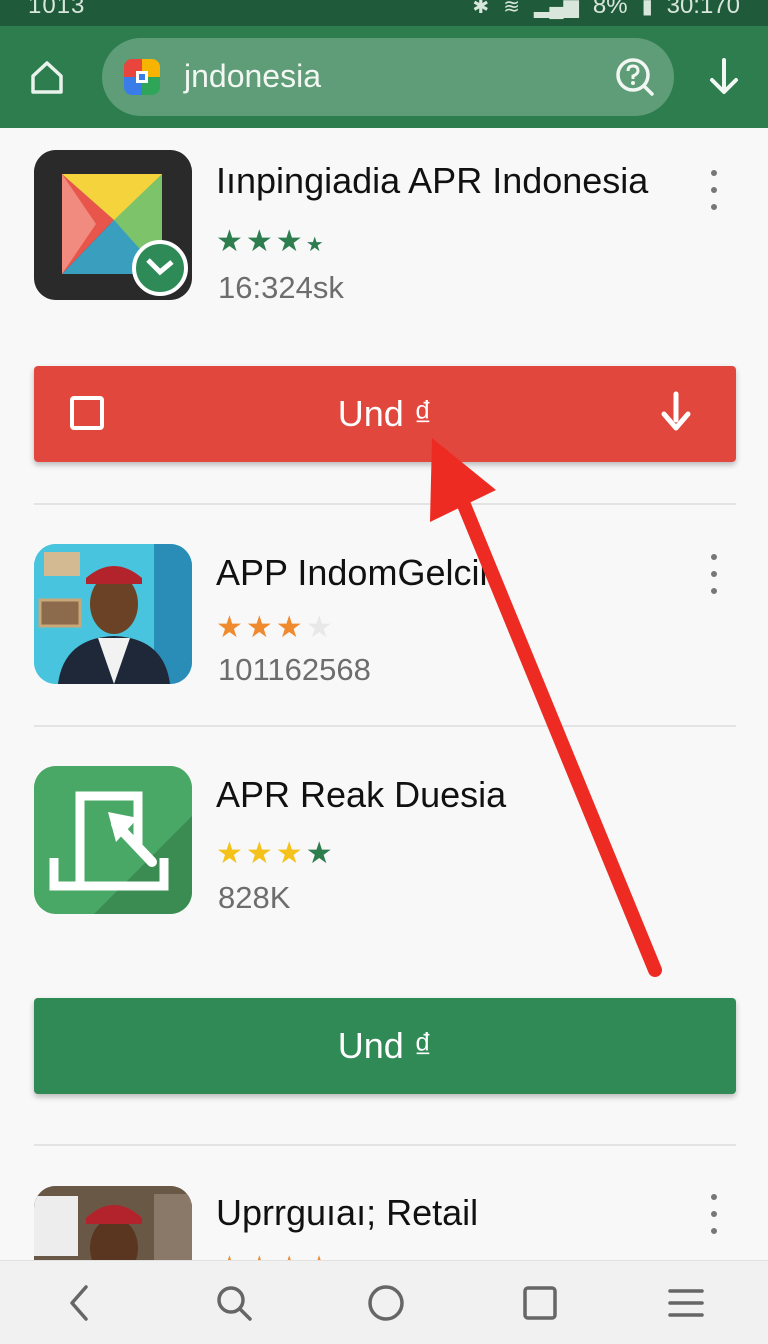  Describe the element at coordinates (254, 897) in the screenshot. I see `app-downloads: 828K` at that location.